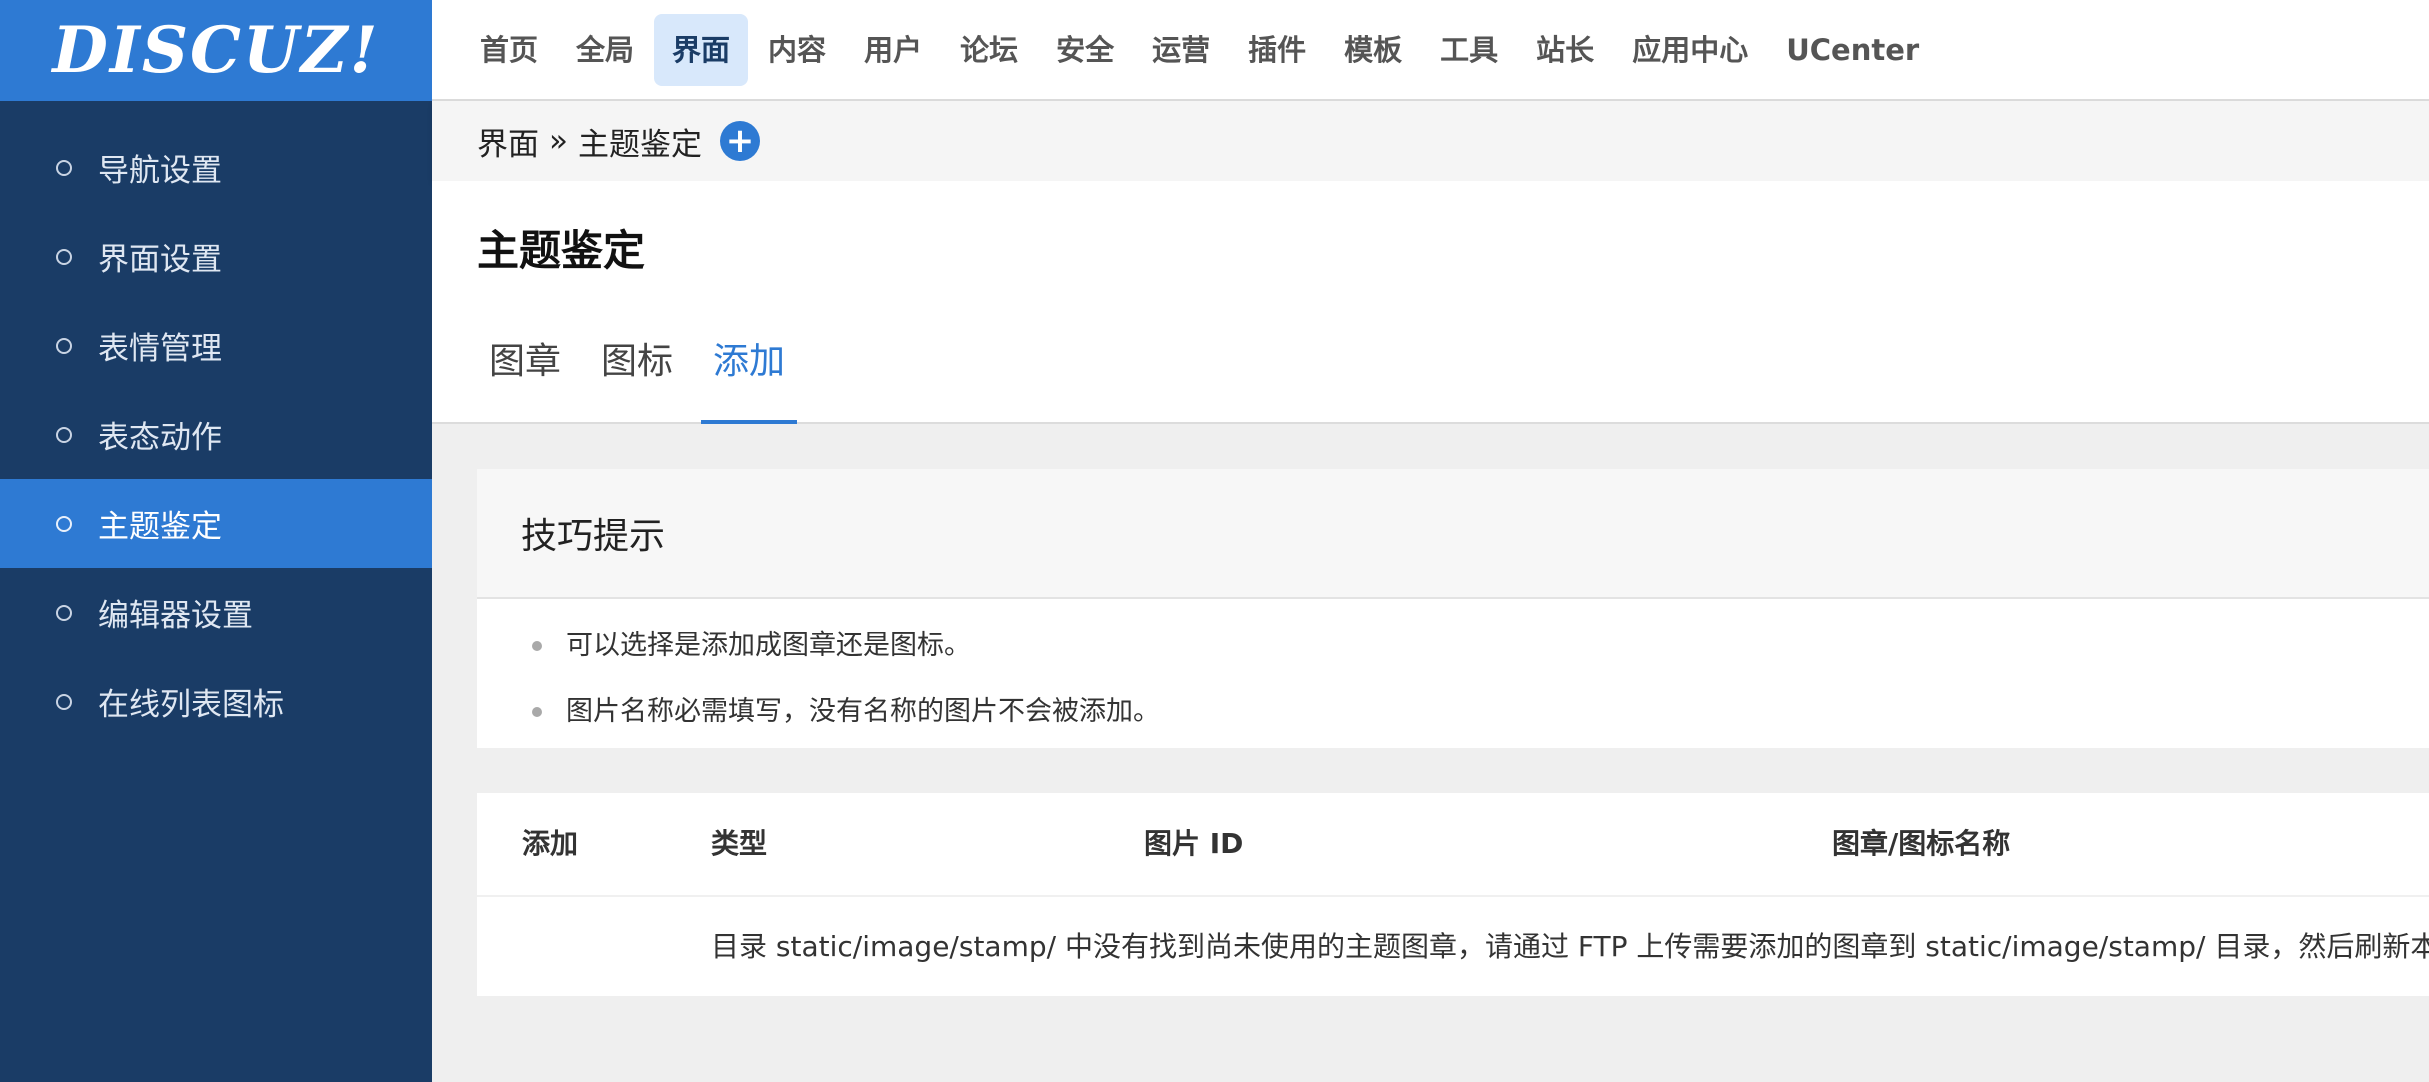  Describe the element at coordinates (561, 250) in the screenshot. I see `page-title: 主题鉴定` at that location.